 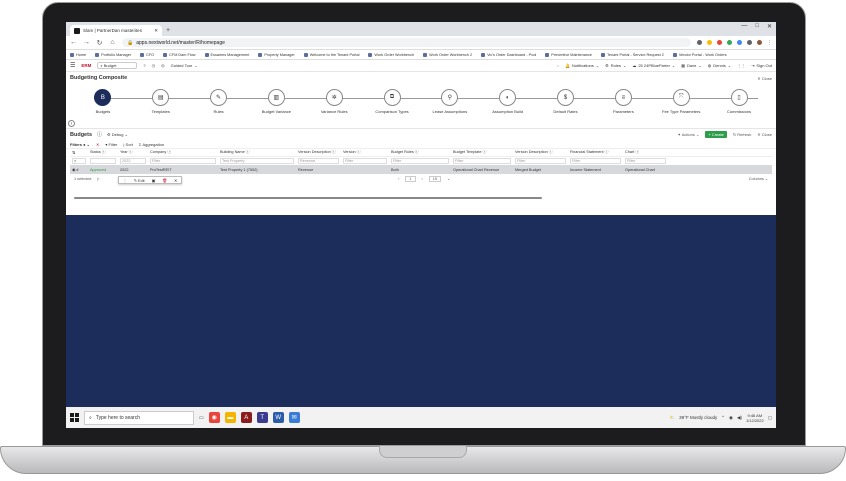 I want to click on bookmark-item: Tenant Portal - Service Request 2, so click(x=632, y=54).